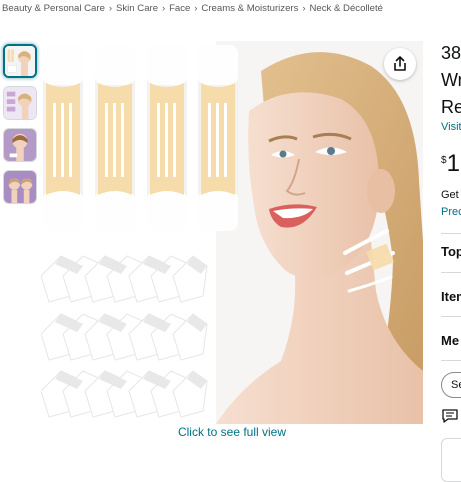  I want to click on thumbnail-strip, so click(20, 128).